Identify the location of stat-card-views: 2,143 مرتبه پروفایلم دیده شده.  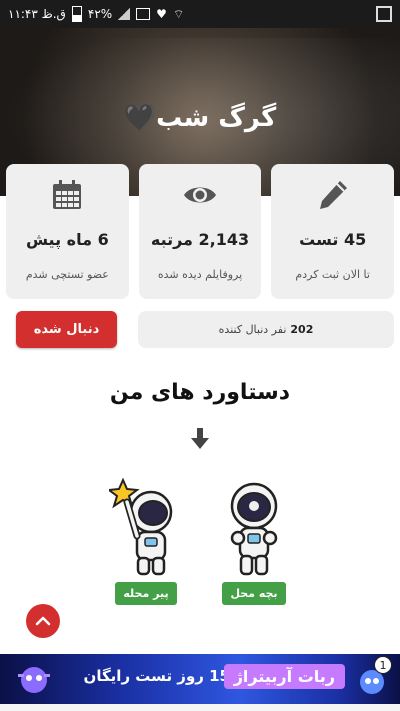
(200, 231).